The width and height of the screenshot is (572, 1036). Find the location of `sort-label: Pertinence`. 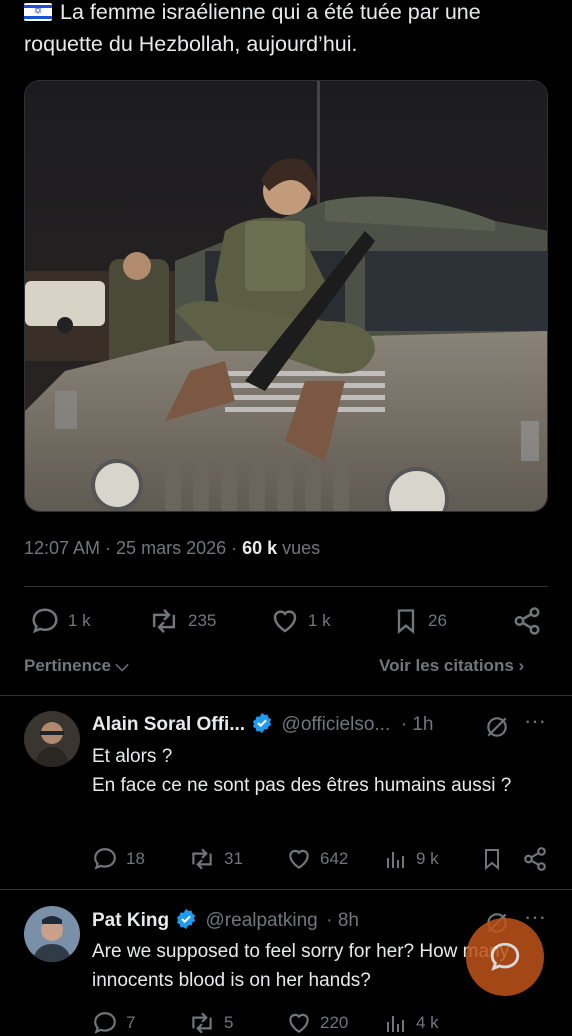

sort-label: Pertinence is located at coordinates (67, 665).